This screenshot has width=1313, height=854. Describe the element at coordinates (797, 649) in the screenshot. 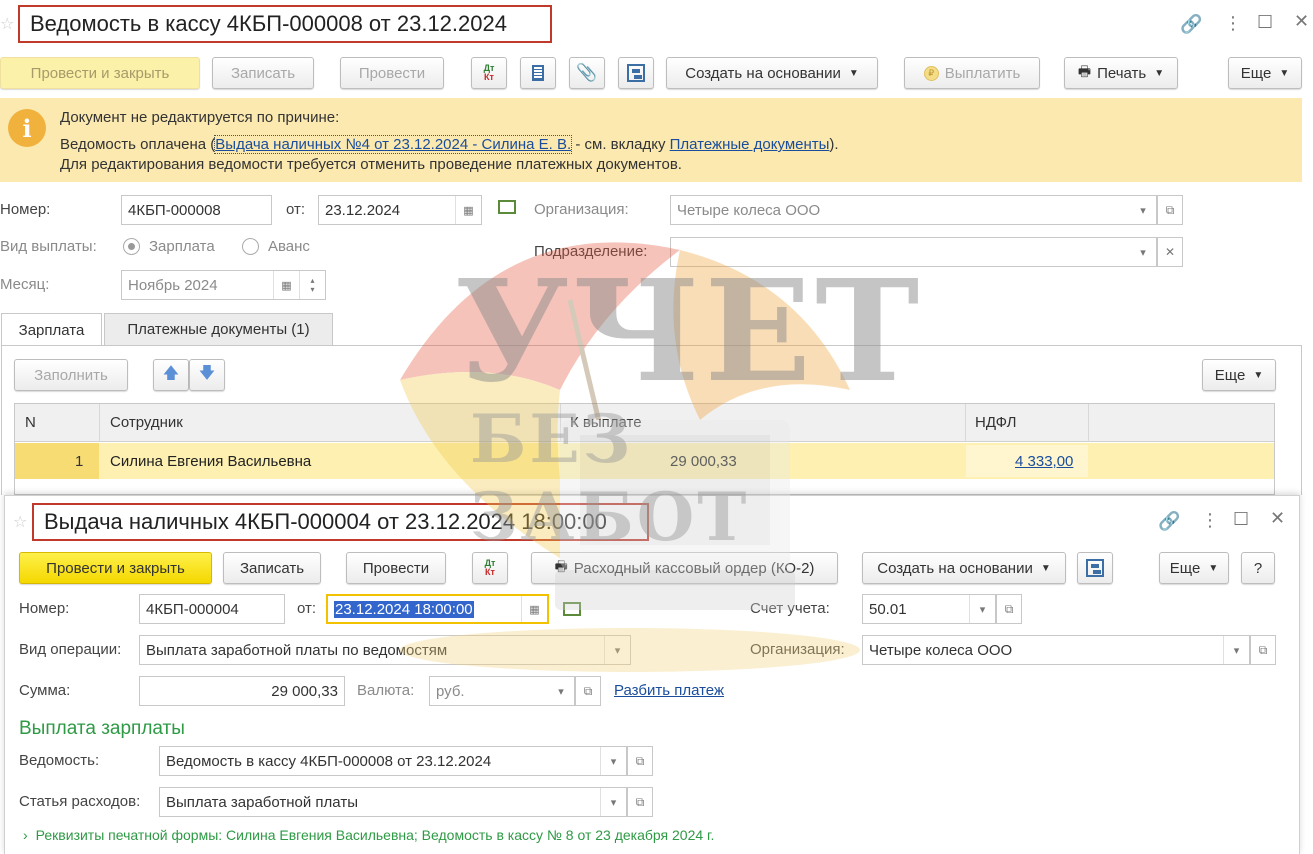

I see `organization-label: Организация:` at that location.